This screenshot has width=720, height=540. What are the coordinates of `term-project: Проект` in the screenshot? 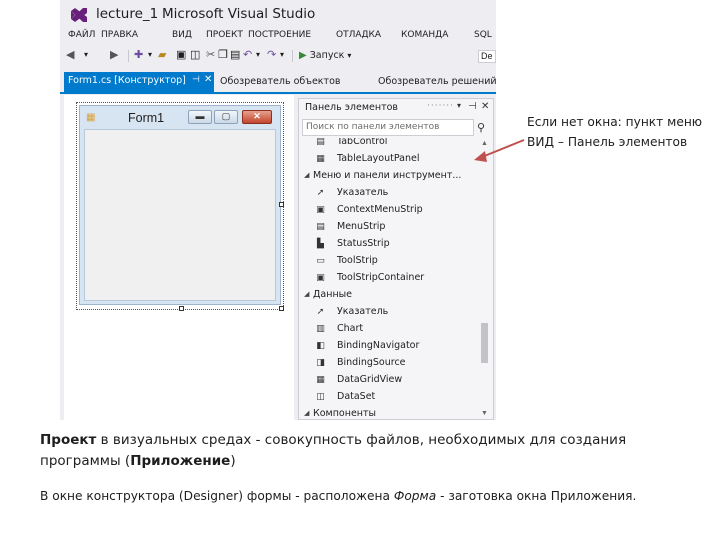 It's located at (68, 440).